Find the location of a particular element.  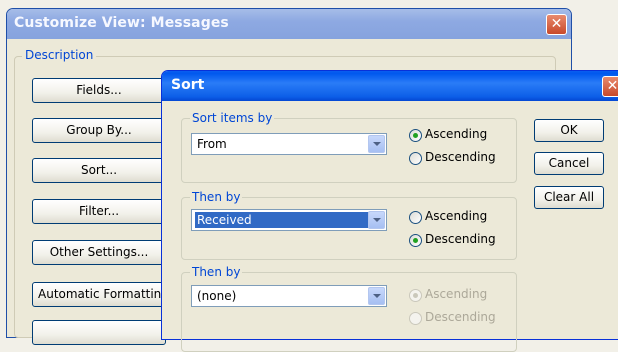

customize-view-title: Customize View: Messages is located at coordinates (121, 23).